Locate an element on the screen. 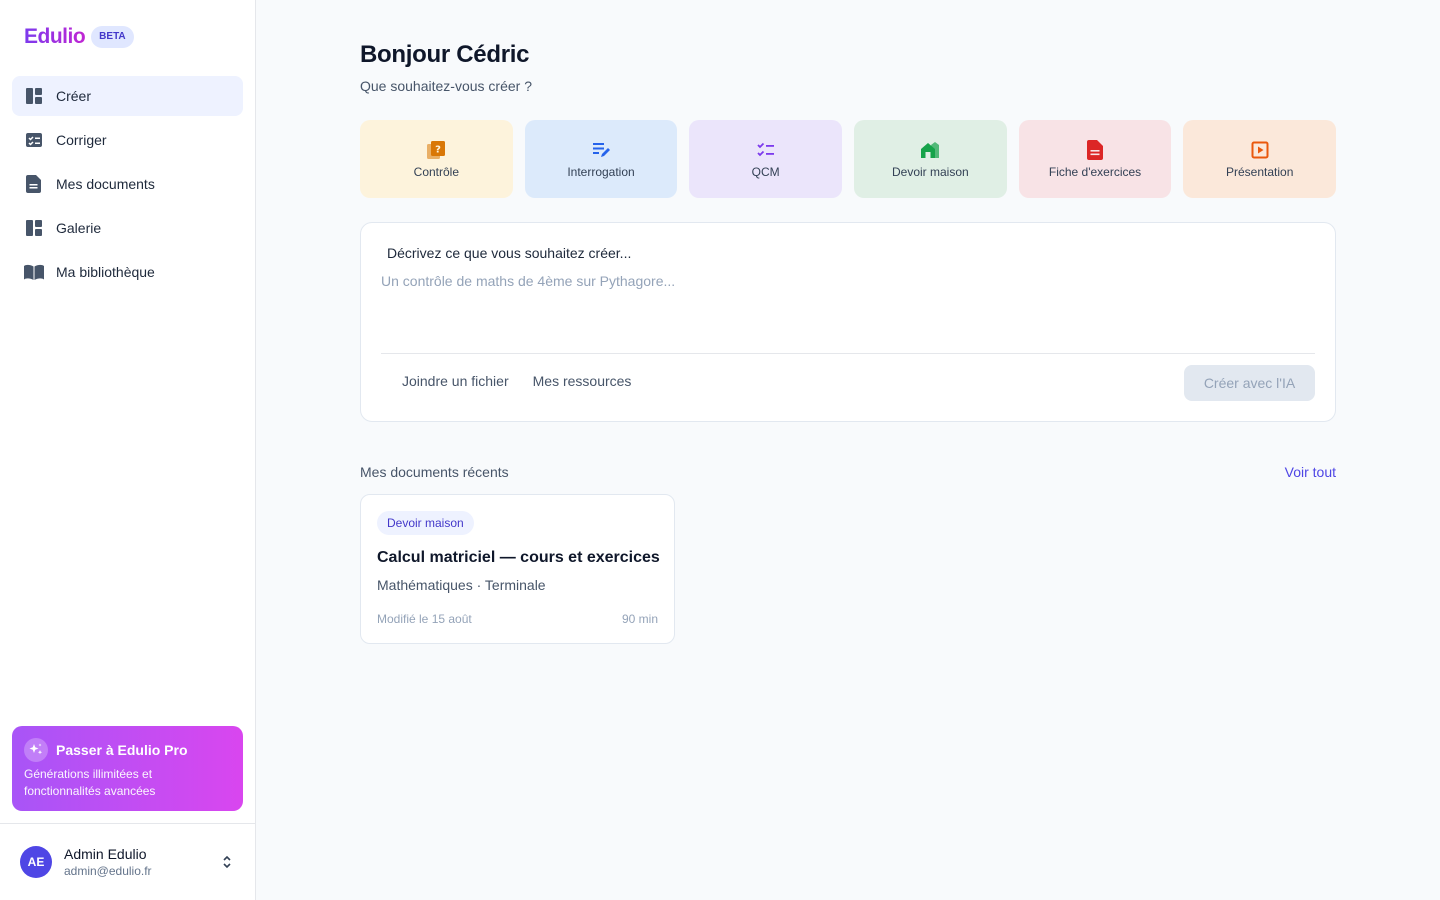 The image size is (1440, 900). user-name: Admin Edulio is located at coordinates (105, 854).